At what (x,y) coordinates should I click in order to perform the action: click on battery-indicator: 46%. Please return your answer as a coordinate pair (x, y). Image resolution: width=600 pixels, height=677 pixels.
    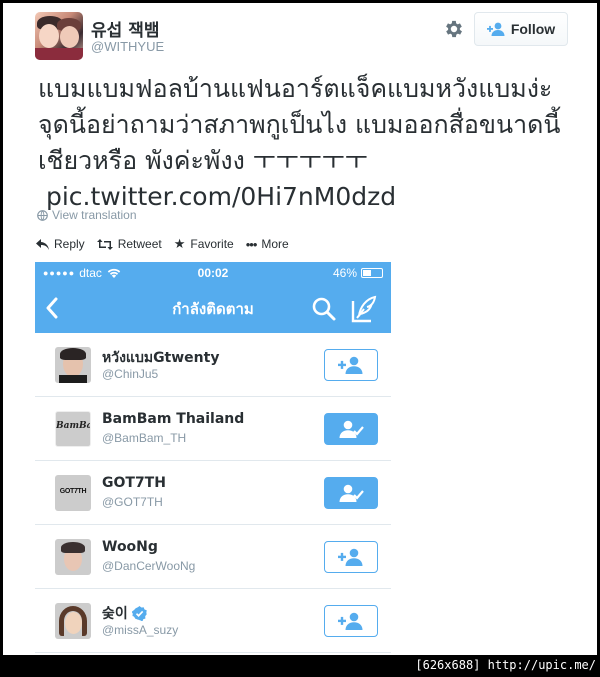
    Looking at the image, I should click on (358, 273).